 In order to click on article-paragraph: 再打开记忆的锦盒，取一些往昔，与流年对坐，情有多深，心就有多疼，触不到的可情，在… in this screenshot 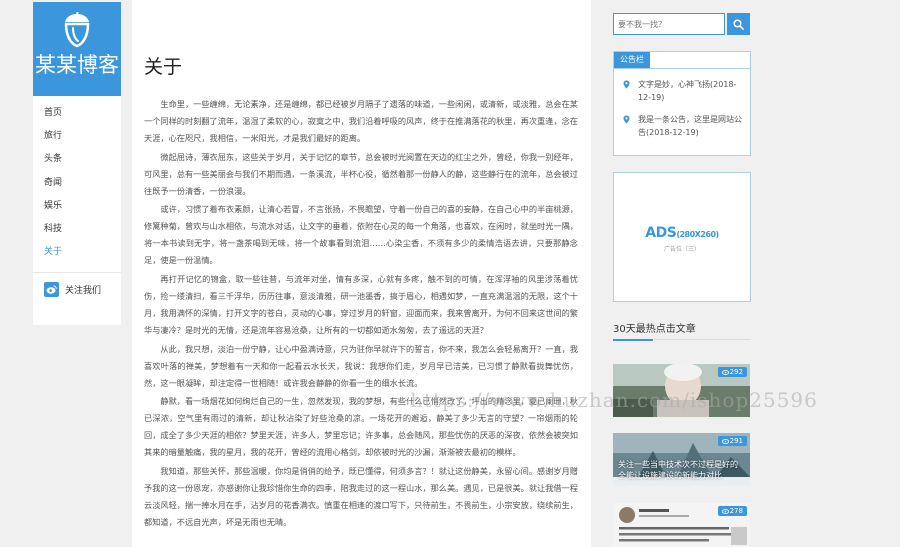, I will do `click(361, 304)`.